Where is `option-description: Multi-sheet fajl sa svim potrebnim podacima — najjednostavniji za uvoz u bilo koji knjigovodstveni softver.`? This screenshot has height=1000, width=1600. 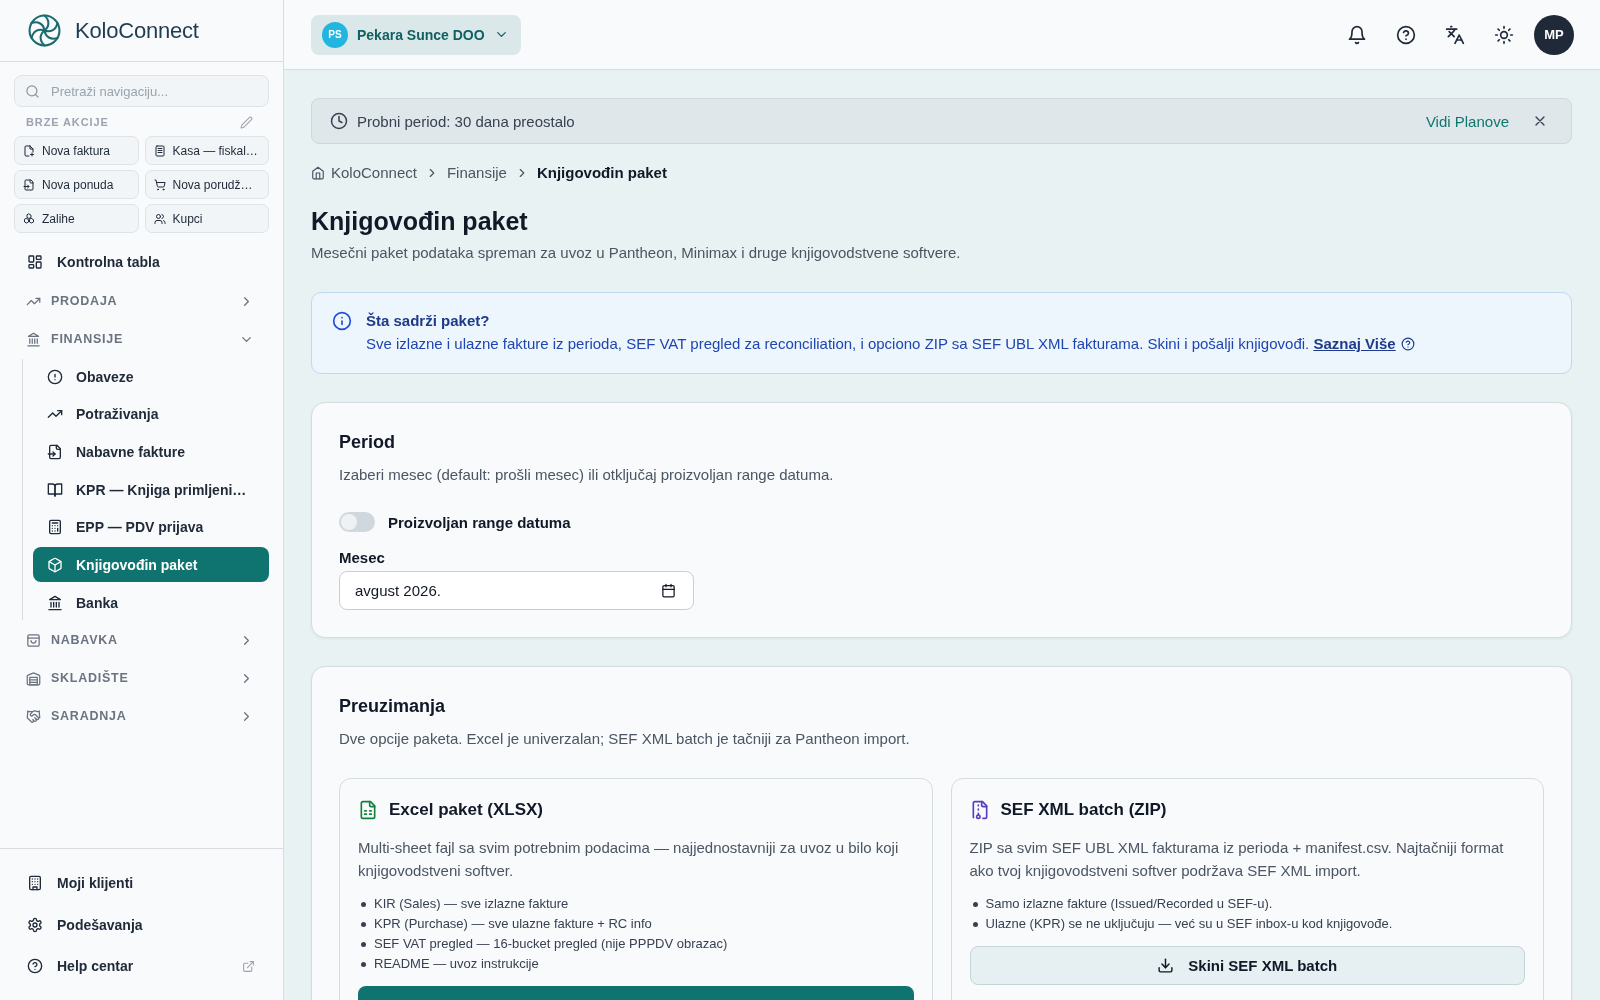
option-description: Multi-sheet fajl sa svim potrebnim podacima — najjednostavniji za uvoz u bilo koji knjigovodstveni softver. is located at coordinates (629, 859).